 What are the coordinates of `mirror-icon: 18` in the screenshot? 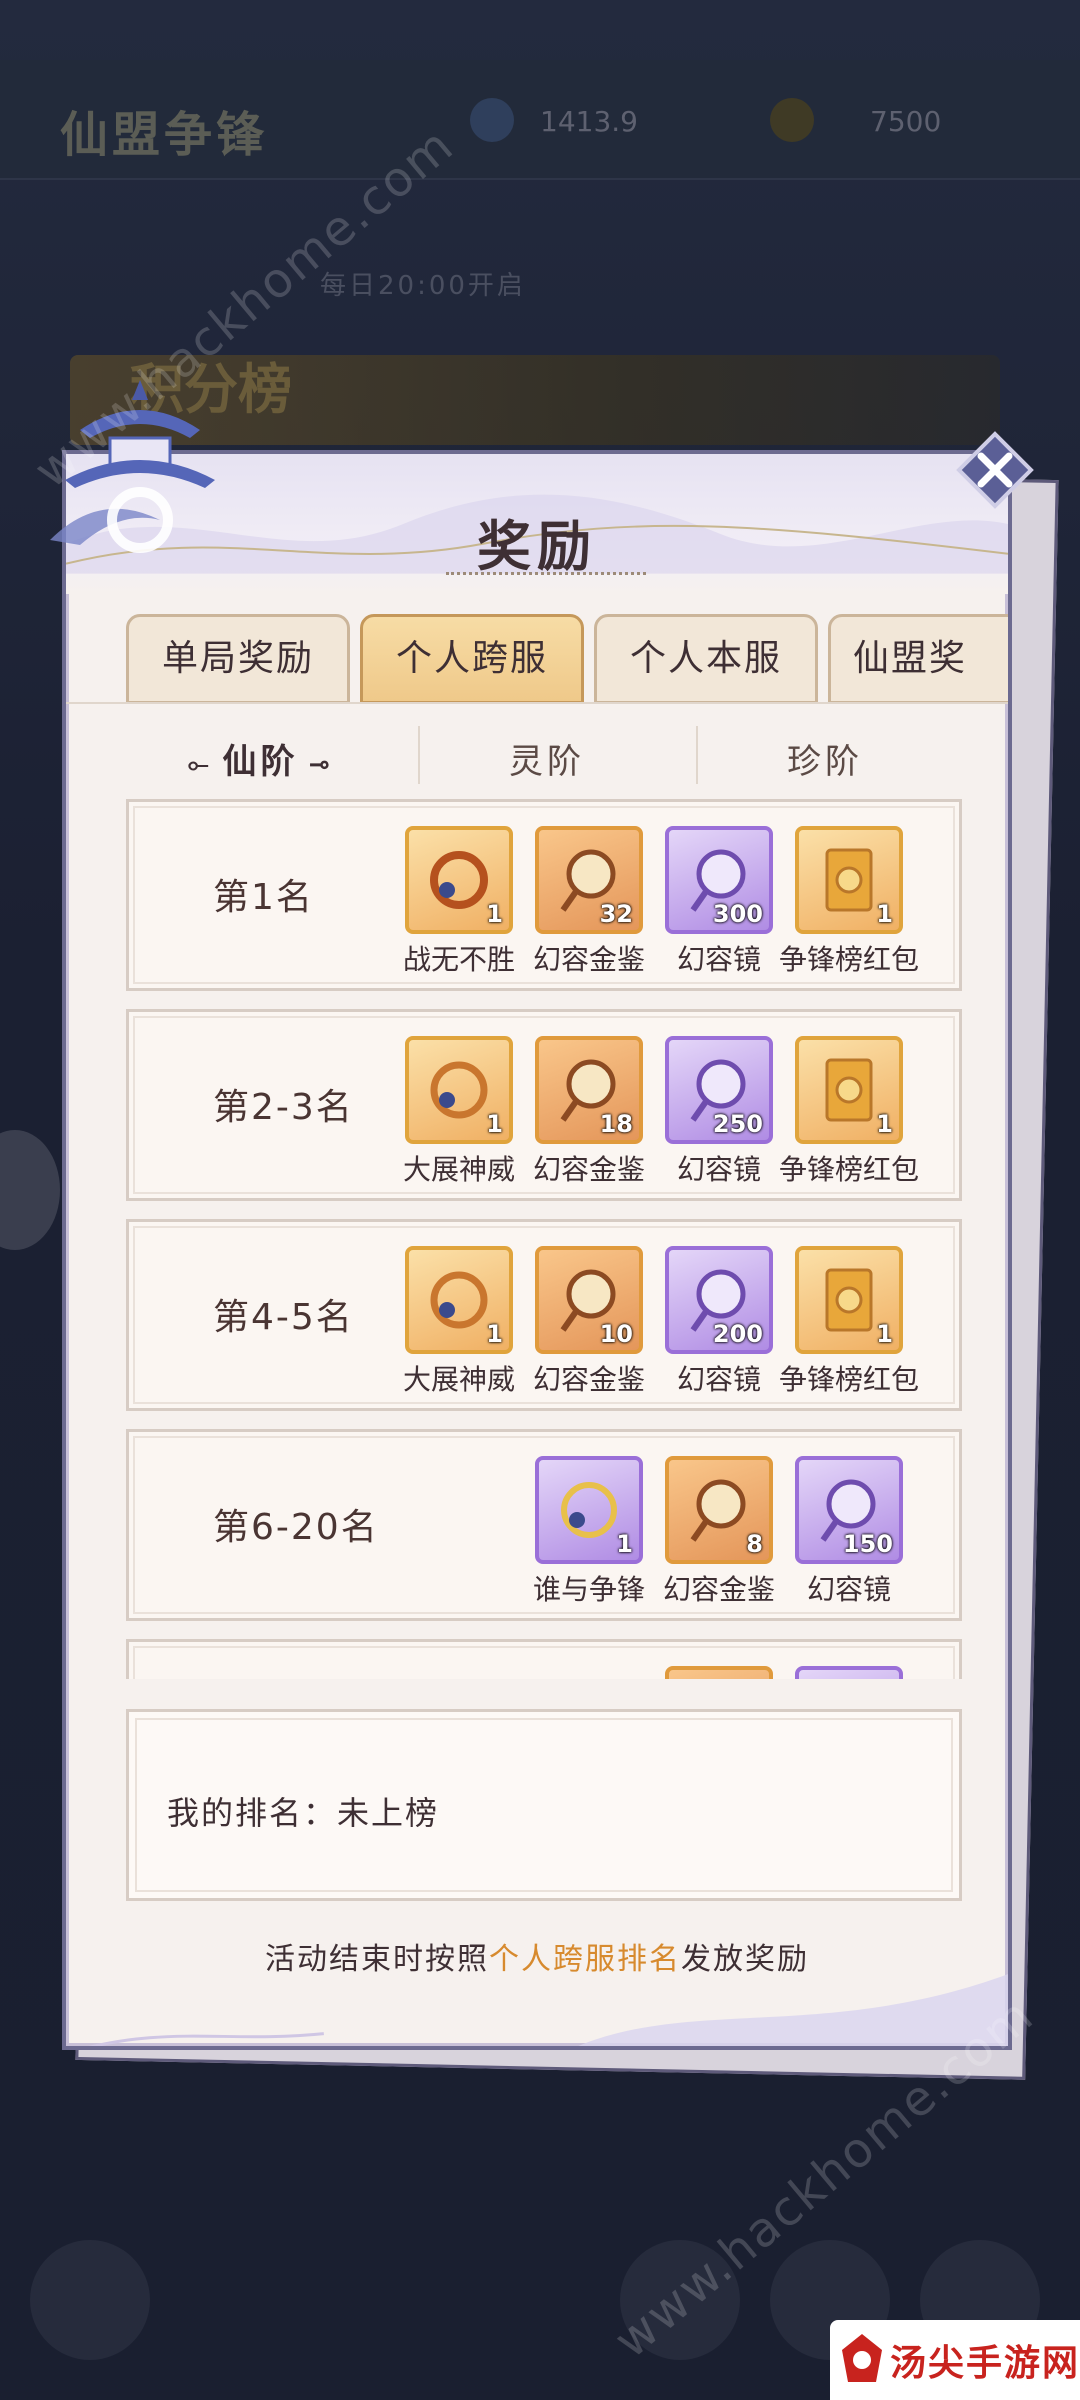 It's located at (589, 1090).